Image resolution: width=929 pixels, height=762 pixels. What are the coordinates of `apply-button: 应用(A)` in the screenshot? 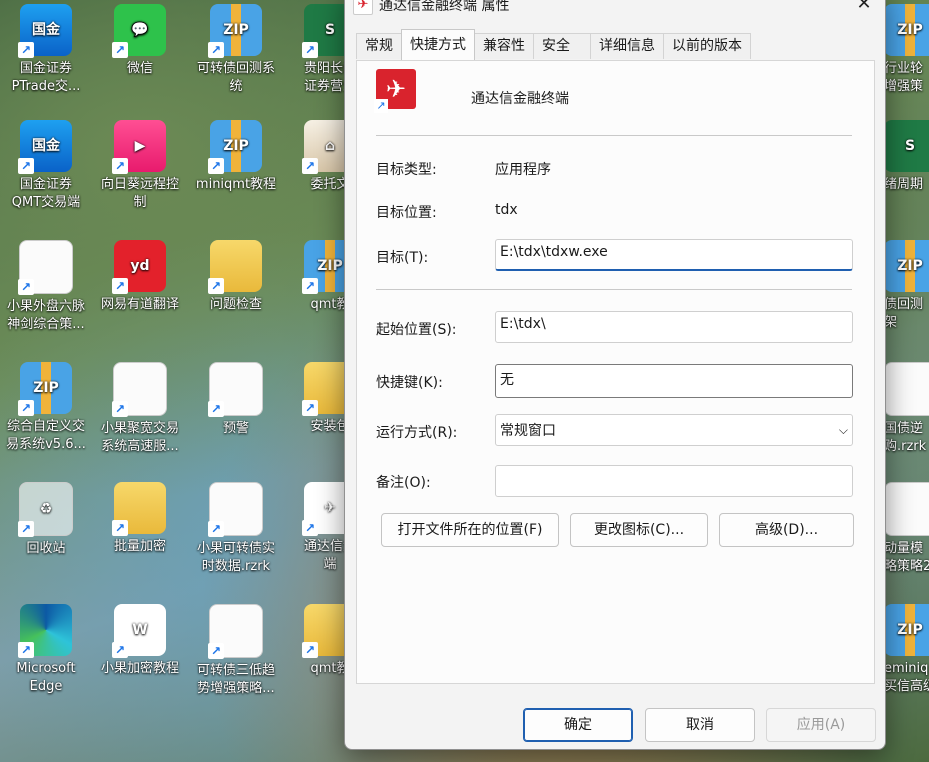 It's located at (821, 725).